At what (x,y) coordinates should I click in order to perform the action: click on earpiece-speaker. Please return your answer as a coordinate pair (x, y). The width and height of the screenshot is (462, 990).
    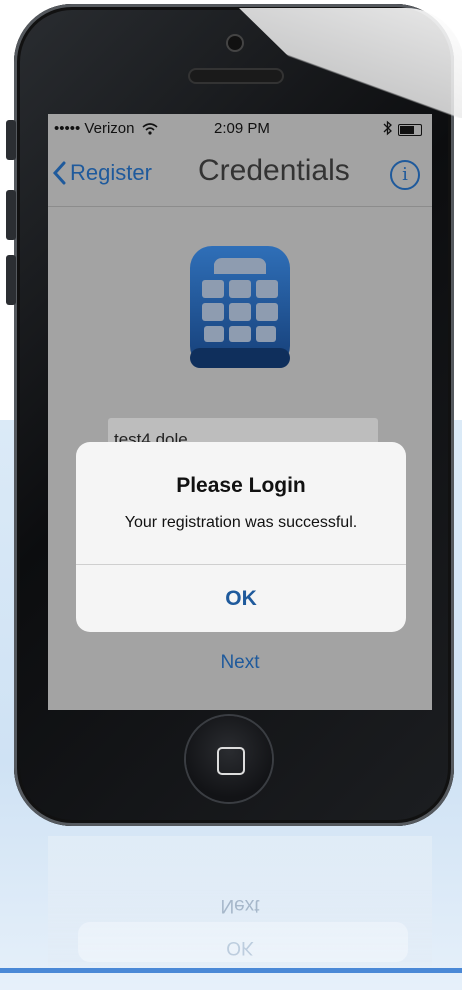
    Looking at the image, I should click on (236, 76).